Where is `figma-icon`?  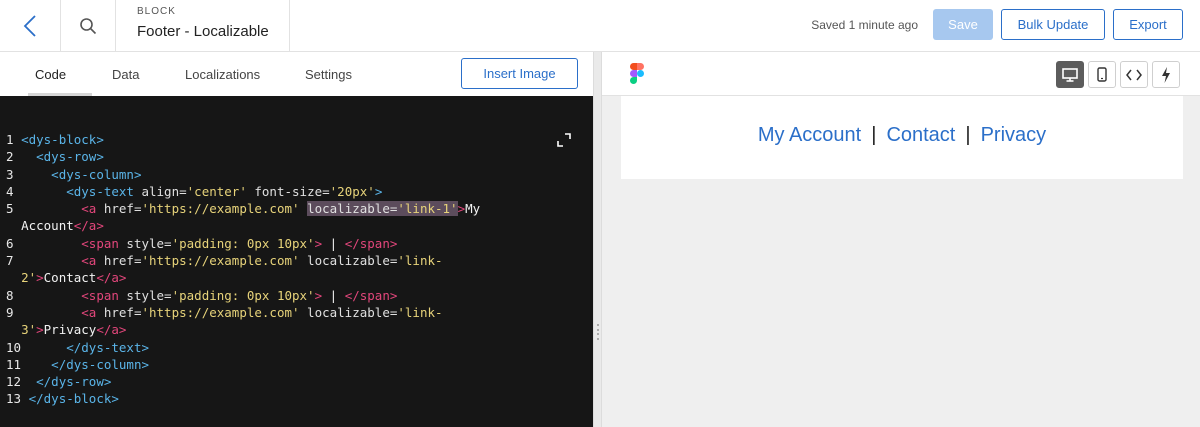 figma-icon is located at coordinates (637, 73).